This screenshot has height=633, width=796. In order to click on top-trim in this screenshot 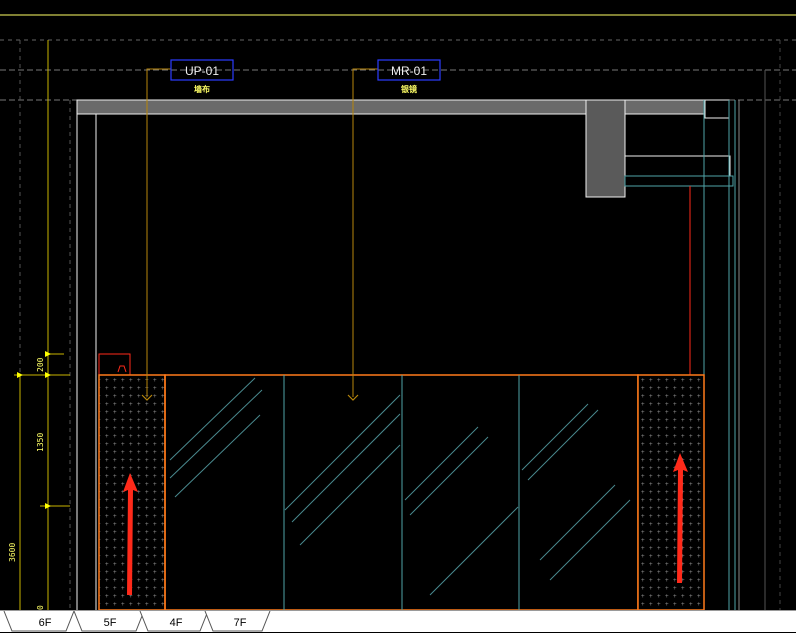, I will do `click(114, 364)`.